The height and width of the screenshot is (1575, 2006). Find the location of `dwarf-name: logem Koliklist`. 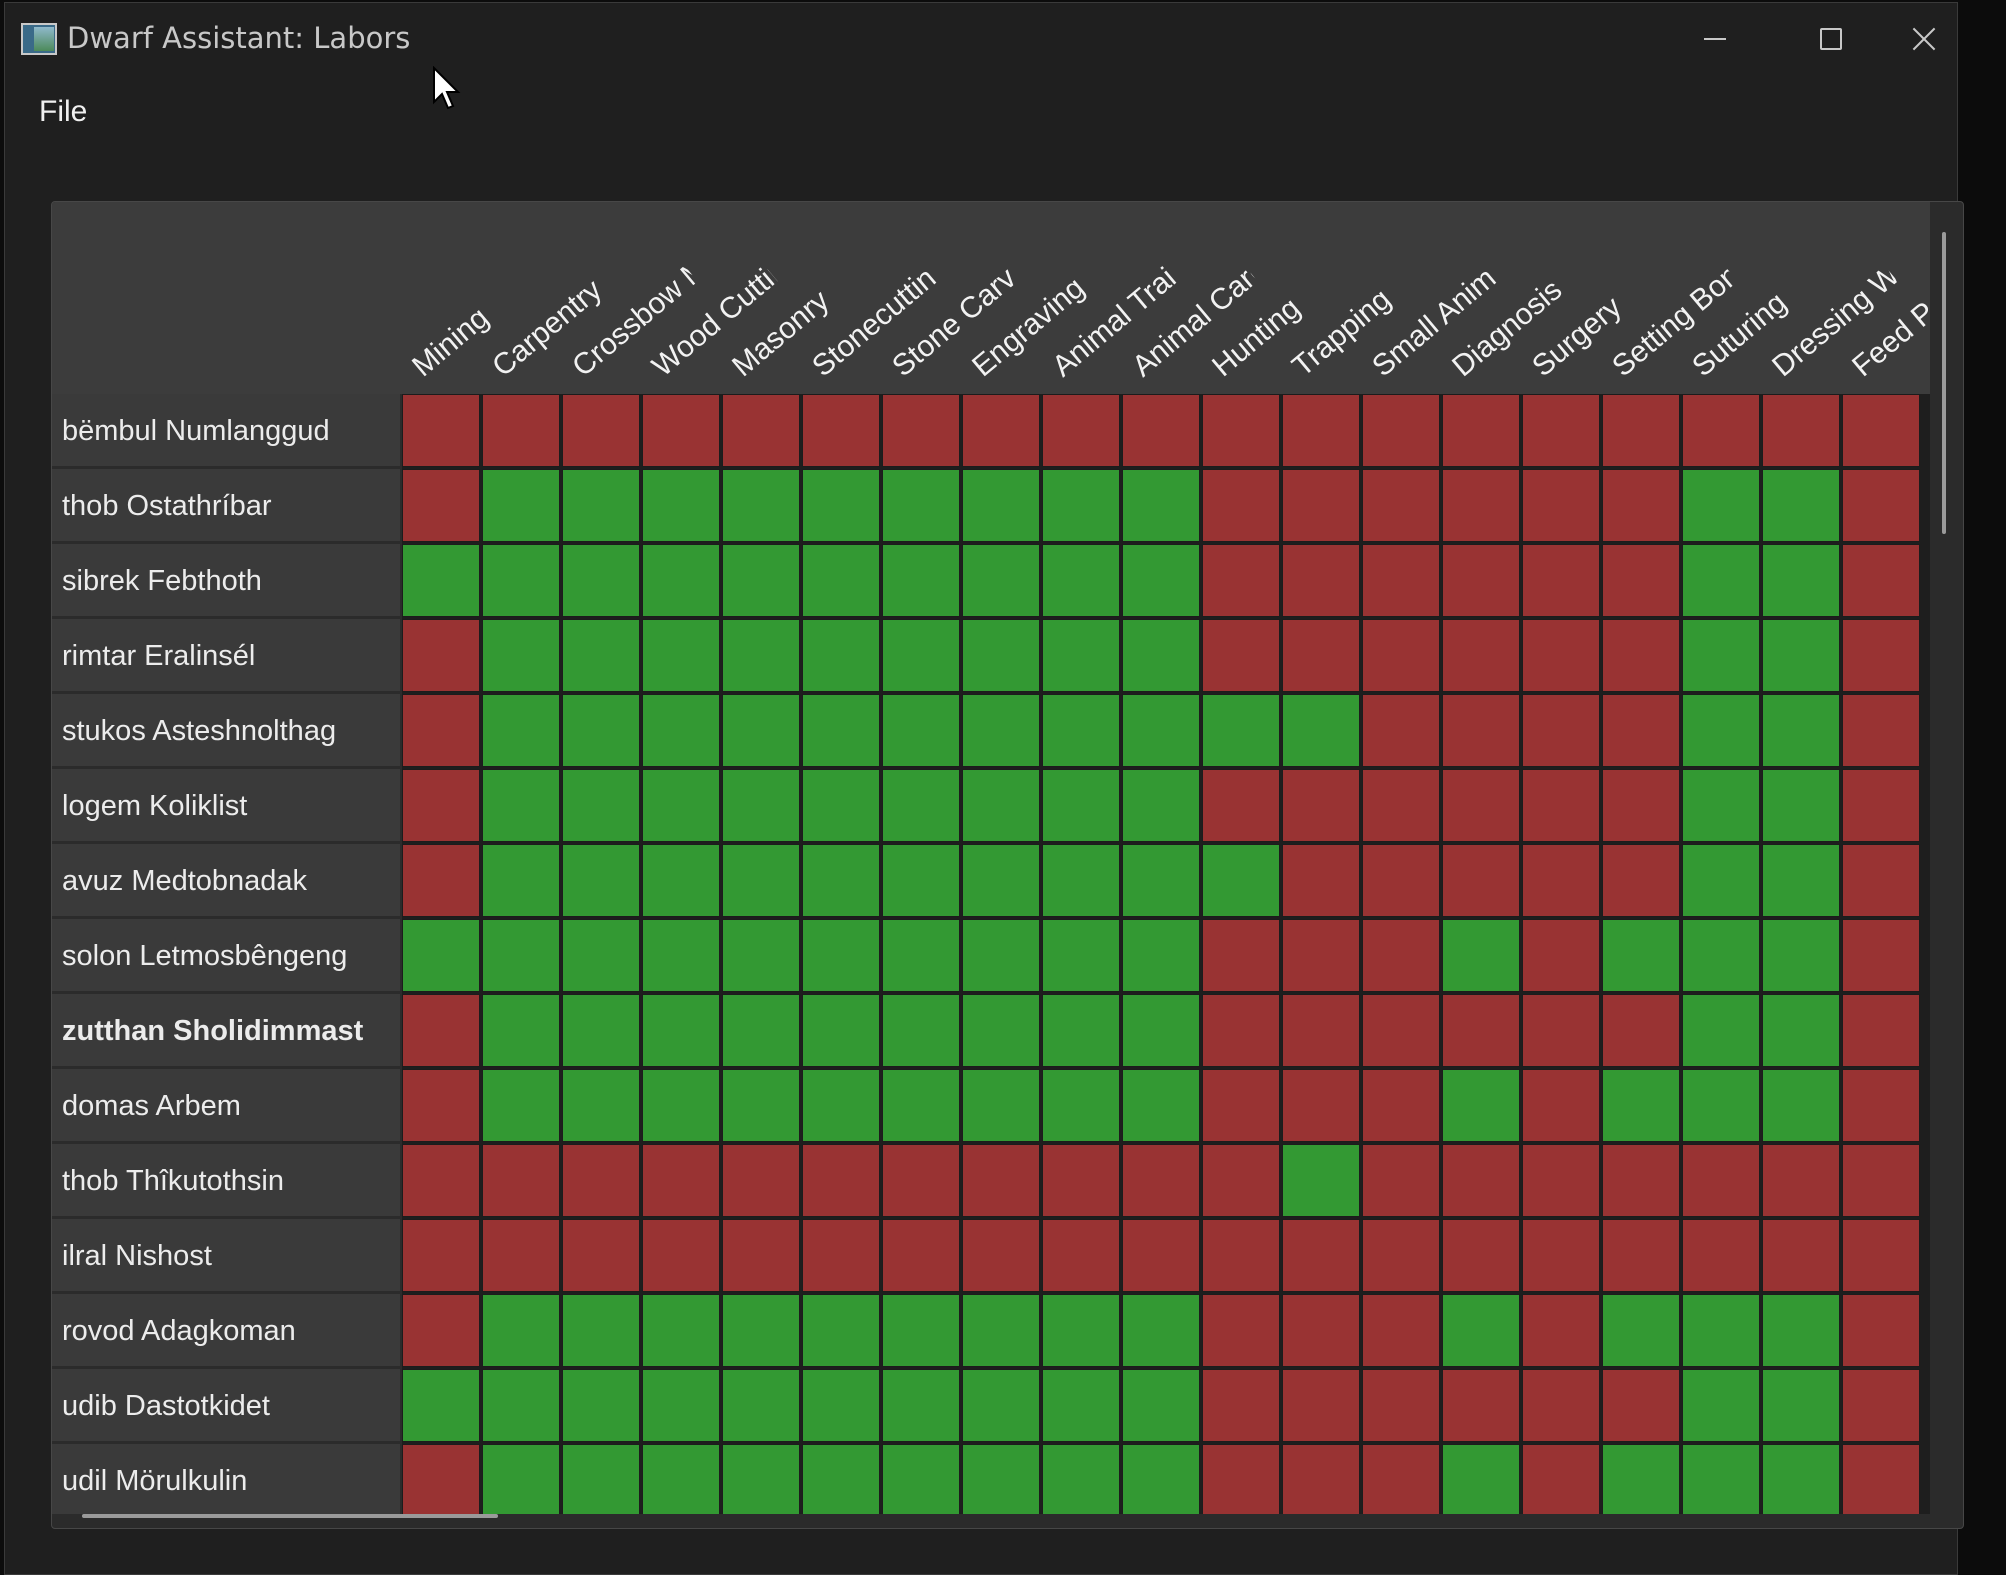

dwarf-name: logem Koliklist is located at coordinates (226, 806).